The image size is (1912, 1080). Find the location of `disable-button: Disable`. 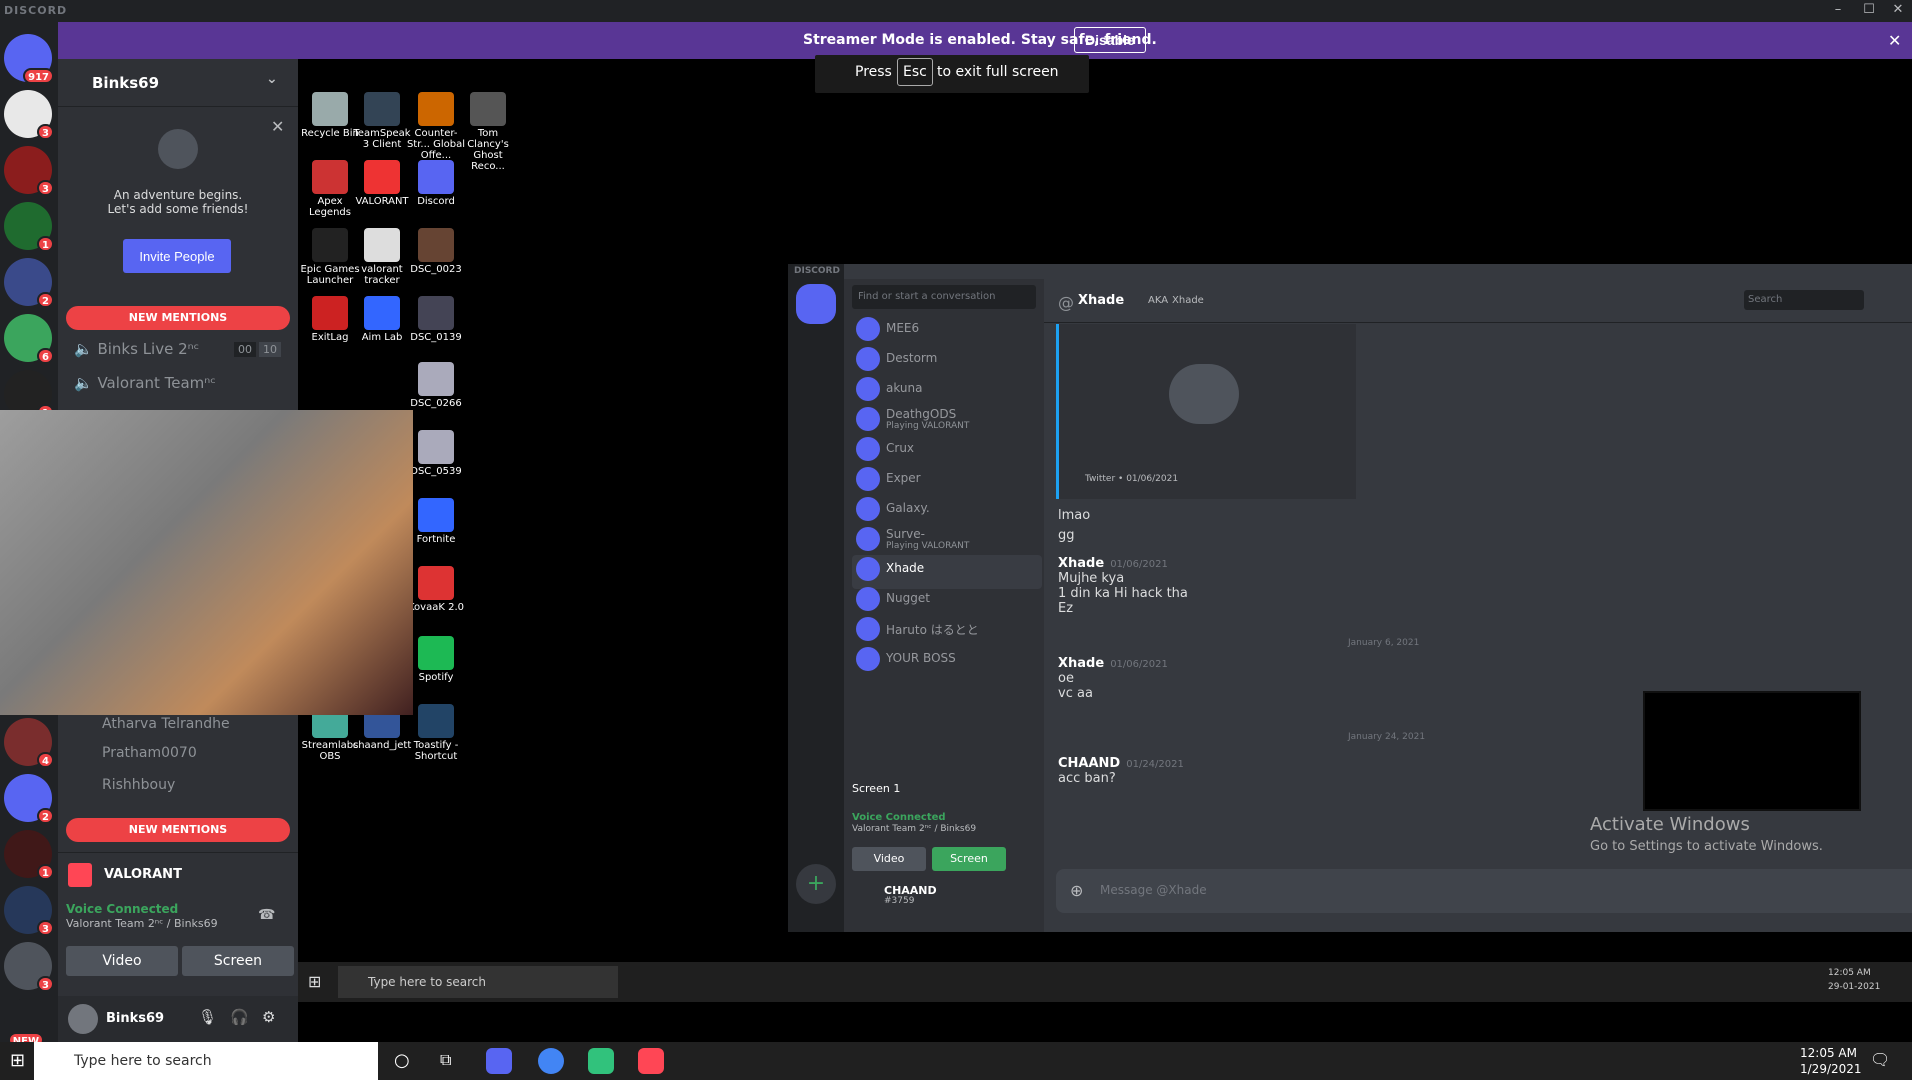

disable-button: Disable is located at coordinates (1110, 40).